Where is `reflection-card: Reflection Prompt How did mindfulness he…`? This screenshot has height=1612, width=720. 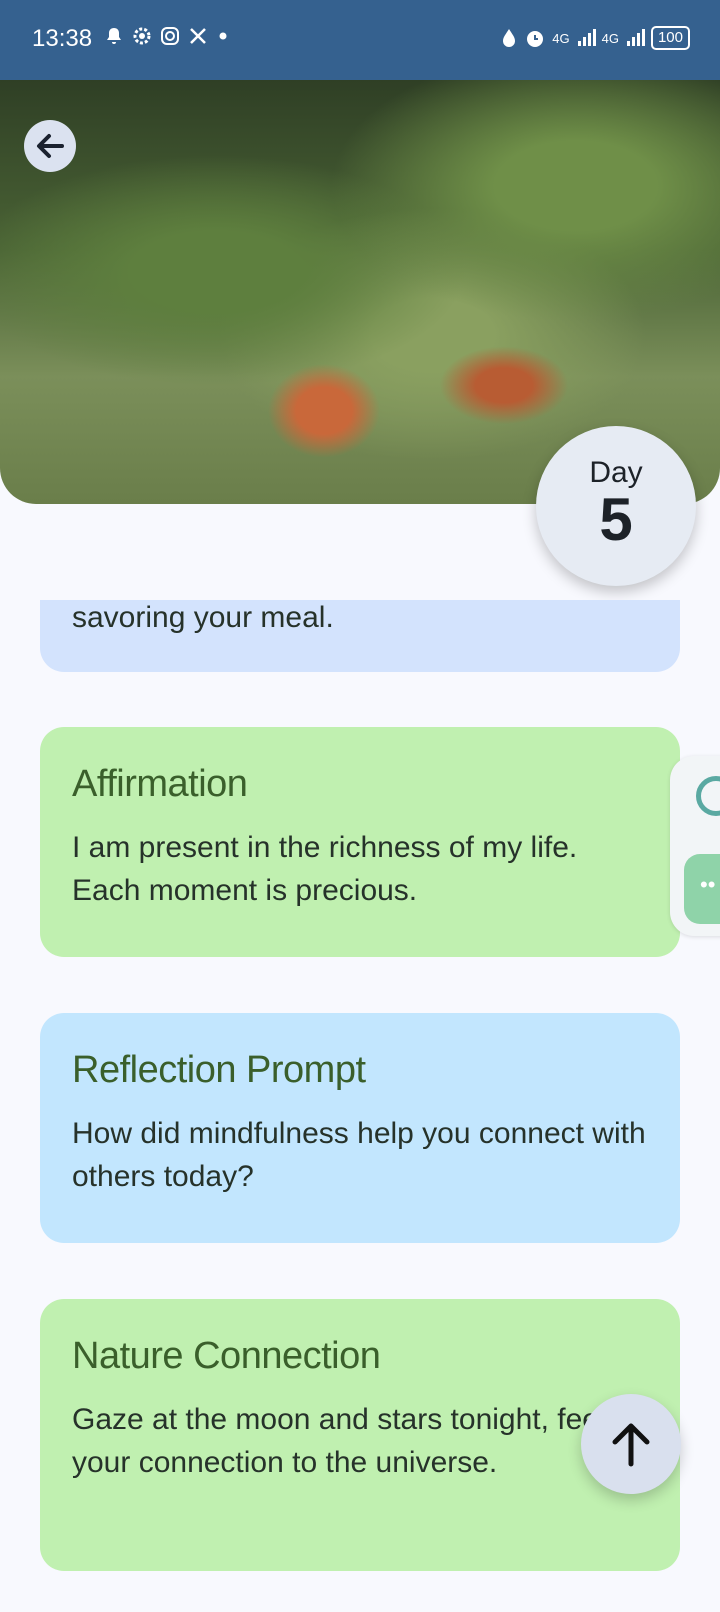
reflection-card: Reflection Prompt How did mindfulness he… is located at coordinates (360, 1128).